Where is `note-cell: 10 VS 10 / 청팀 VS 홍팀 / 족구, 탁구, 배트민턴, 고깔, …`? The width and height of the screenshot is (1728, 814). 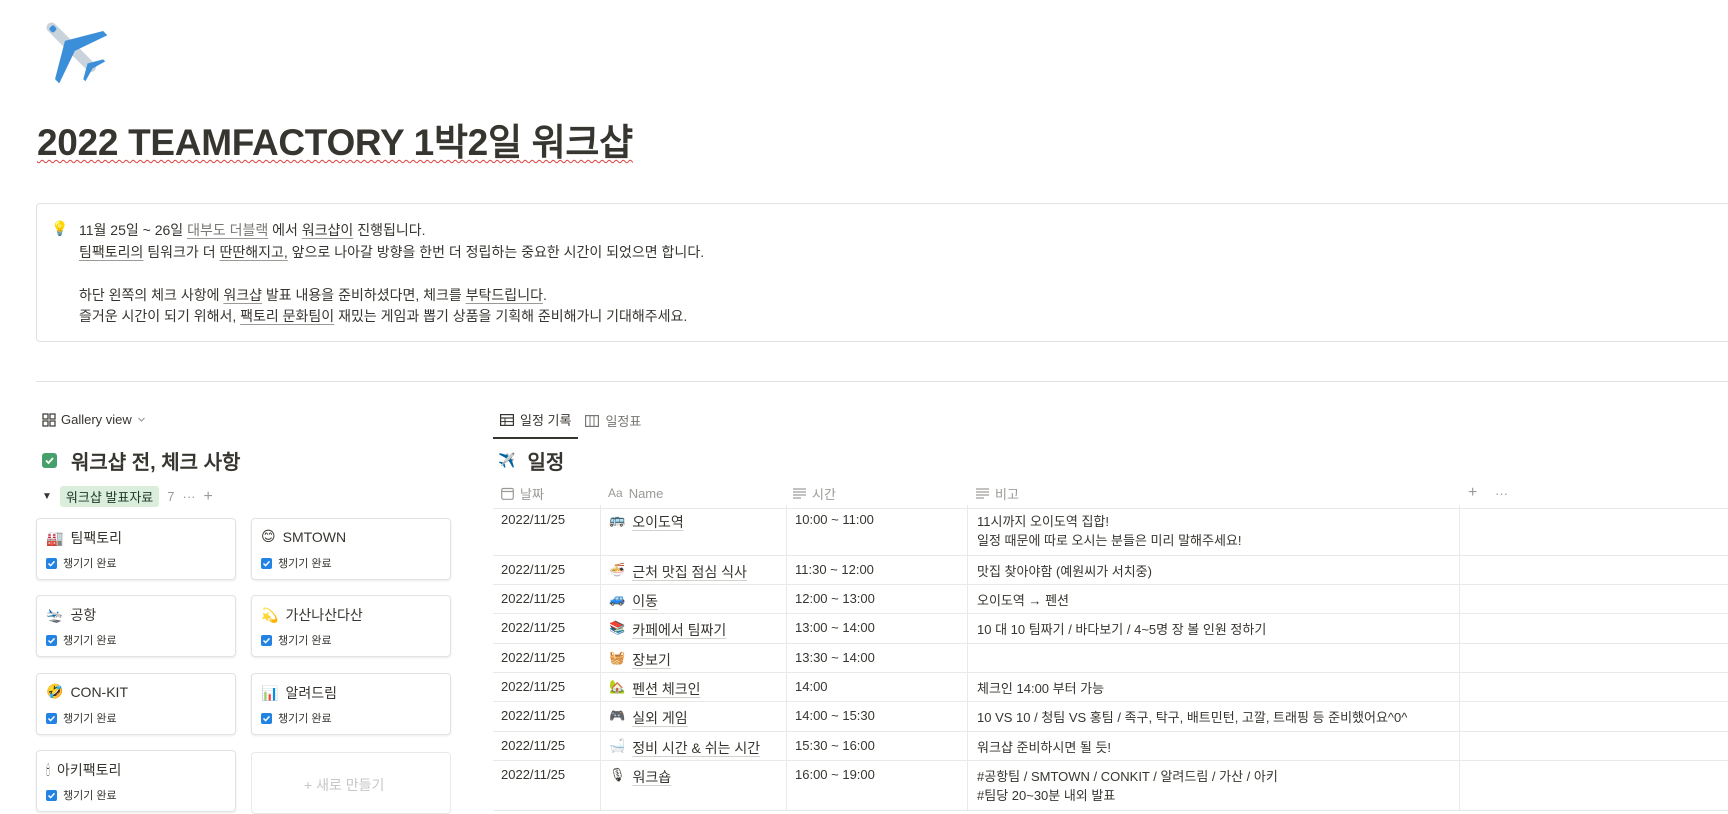 note-cell: 10 VS 10 / 청팀 VS 홍팀 / 족구, 탁구, 배트민턴, 고깔, … is located at coordinates (1210, 716).